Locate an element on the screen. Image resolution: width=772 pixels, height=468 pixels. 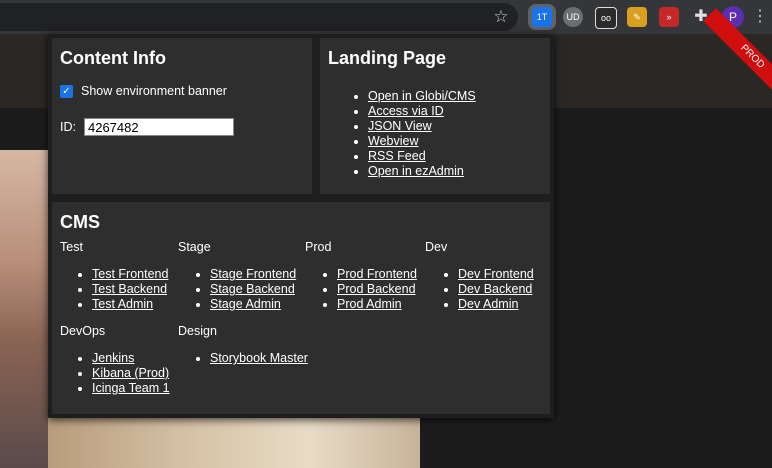
page-photo-bottom is located at coordinates (234, 443).